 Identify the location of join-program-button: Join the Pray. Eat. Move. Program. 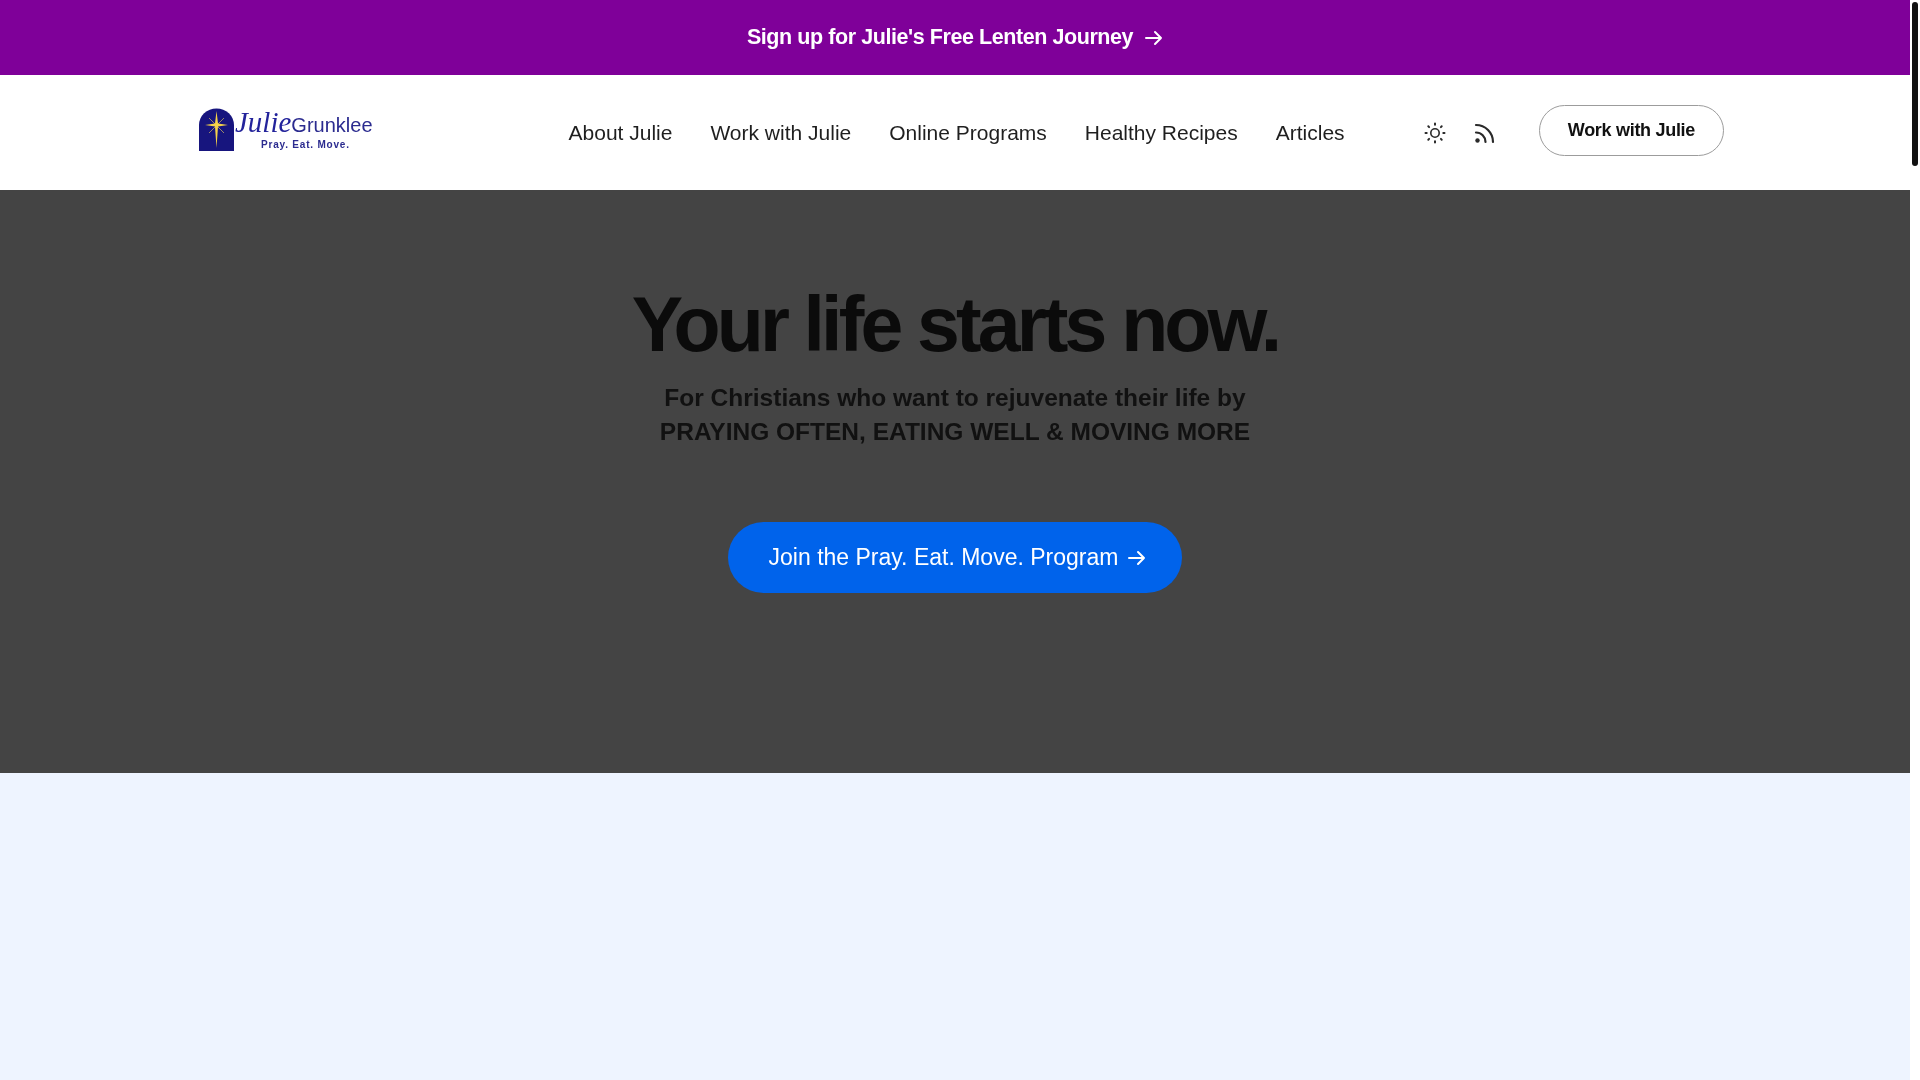
(955, 557).